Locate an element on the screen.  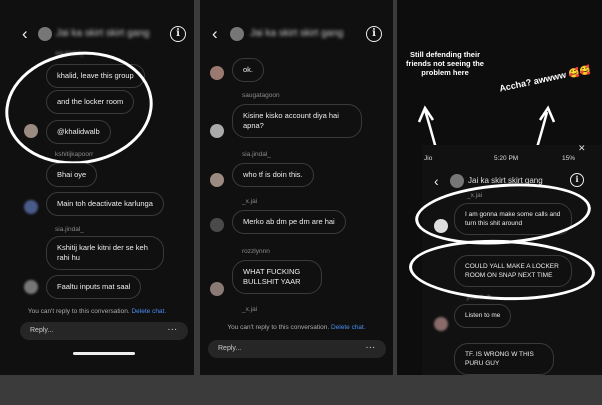
battery-level: 15% is located at coordinates (569, 158).